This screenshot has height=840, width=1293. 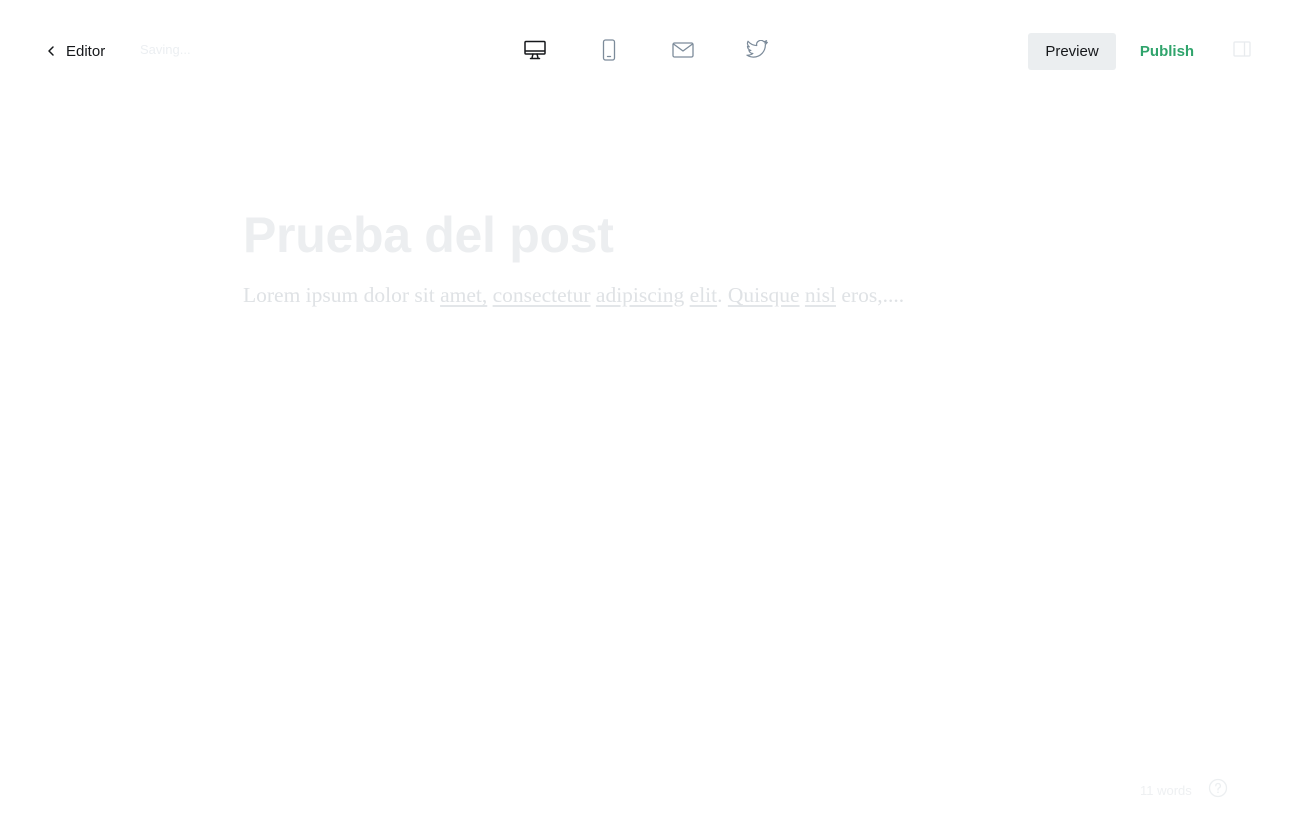 I want to click on body-link: elit, so click(x=703, y=295).